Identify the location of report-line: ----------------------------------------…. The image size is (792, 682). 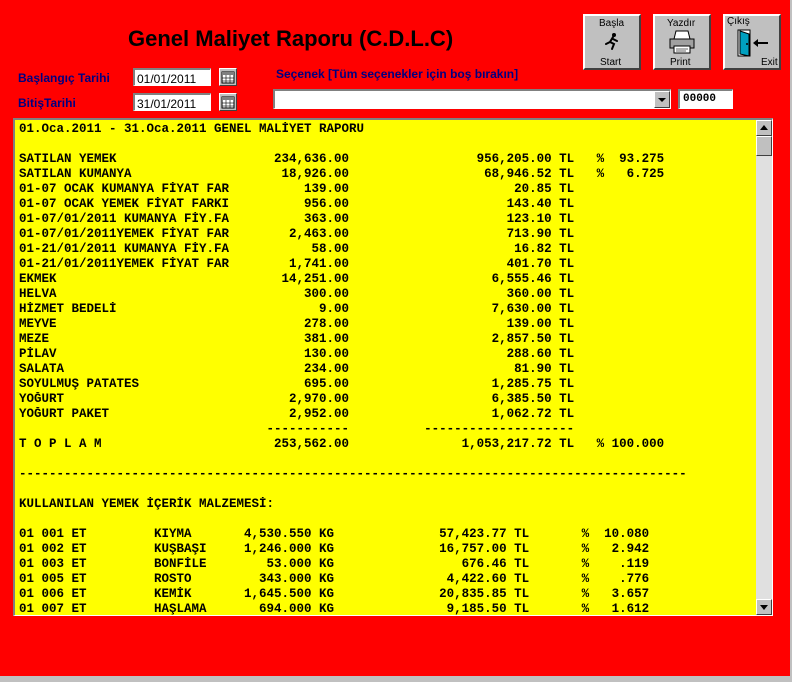
(353, 474).